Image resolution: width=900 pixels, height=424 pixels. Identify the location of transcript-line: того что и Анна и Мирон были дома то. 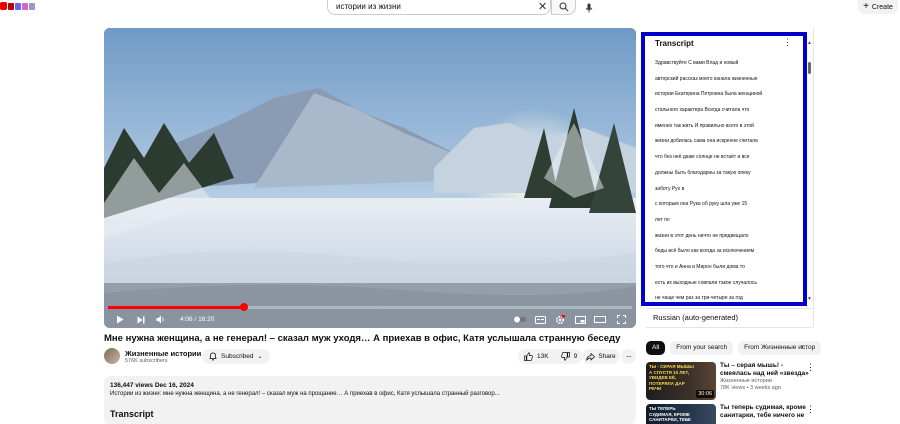
(725, 270).